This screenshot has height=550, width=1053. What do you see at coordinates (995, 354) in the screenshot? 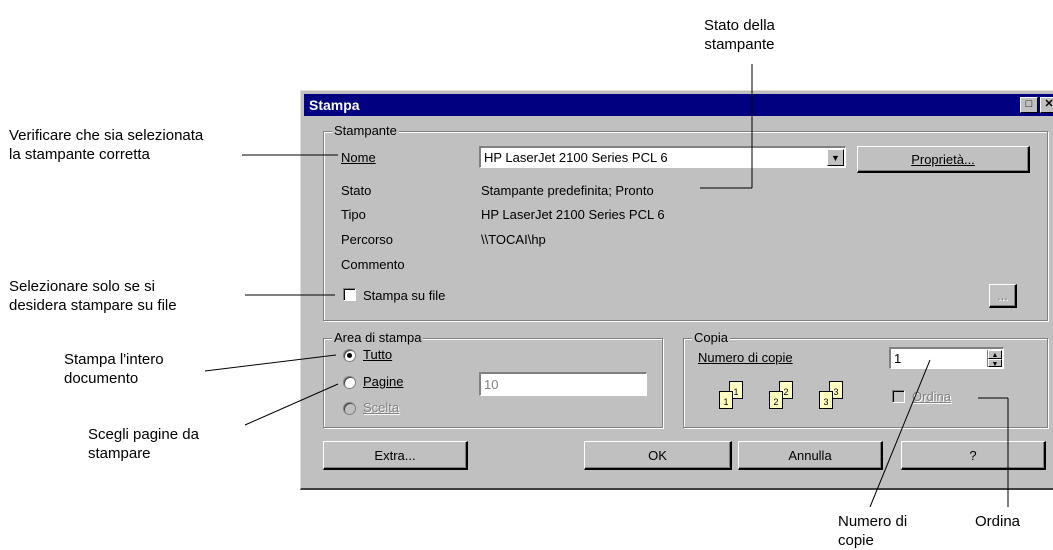
I see `spin-up-icon: ▲` at bounding box center [995, 354].